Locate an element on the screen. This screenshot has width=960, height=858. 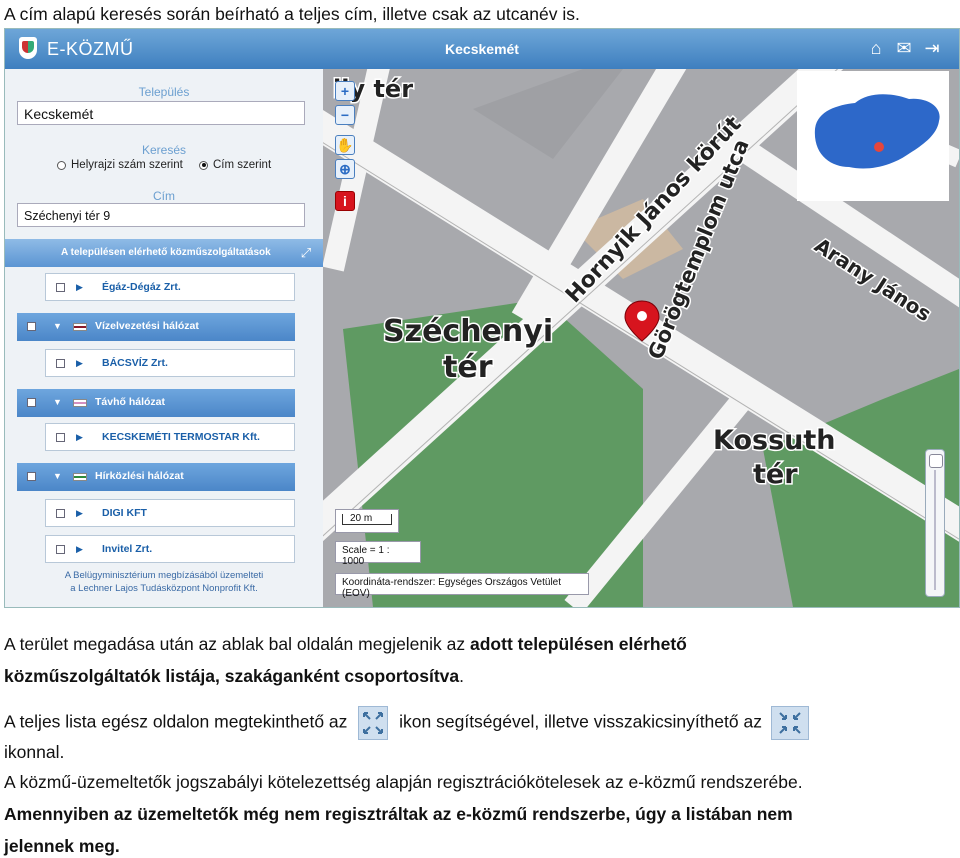
paragraph-2-line-2: ikonnal. is located at coordinates (34, 752).